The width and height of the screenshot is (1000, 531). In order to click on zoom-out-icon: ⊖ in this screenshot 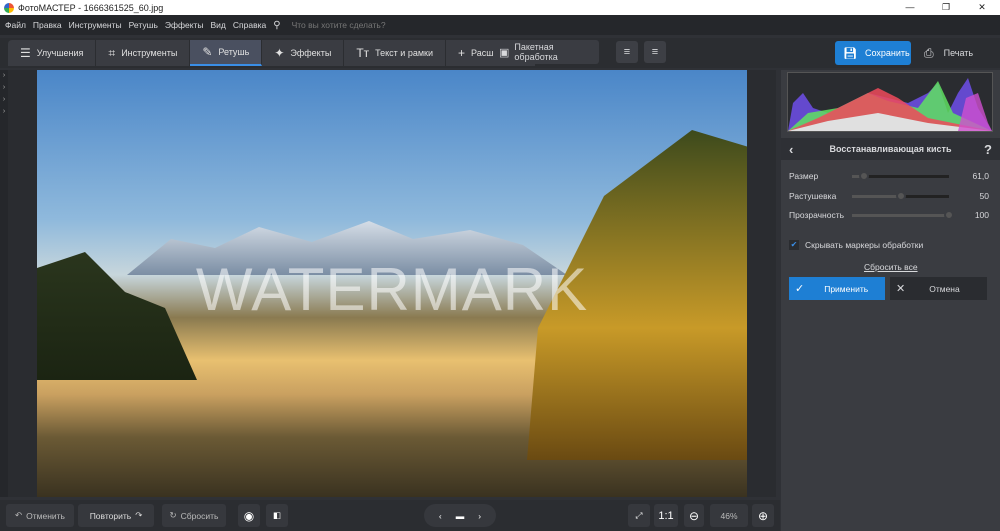, I will do `click(694, 515)`.